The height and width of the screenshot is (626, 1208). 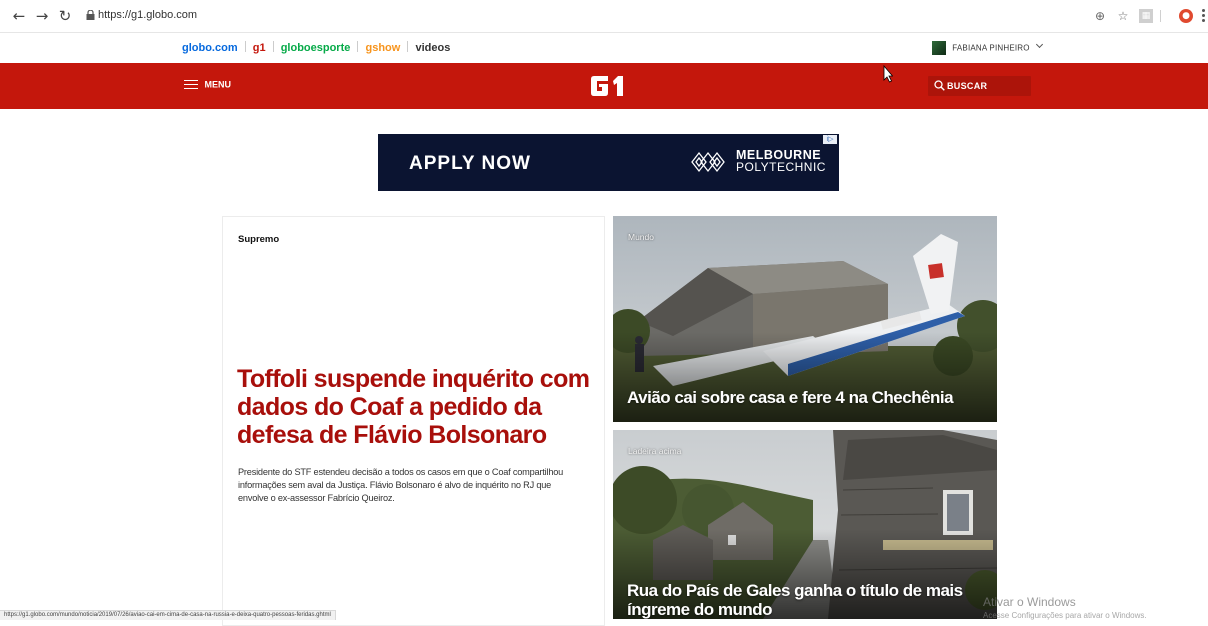 What do you see at coordinates (1146, 16) in the screenshot?
I see `pdf-icon: ▦` at bounding box center [1146, 16].